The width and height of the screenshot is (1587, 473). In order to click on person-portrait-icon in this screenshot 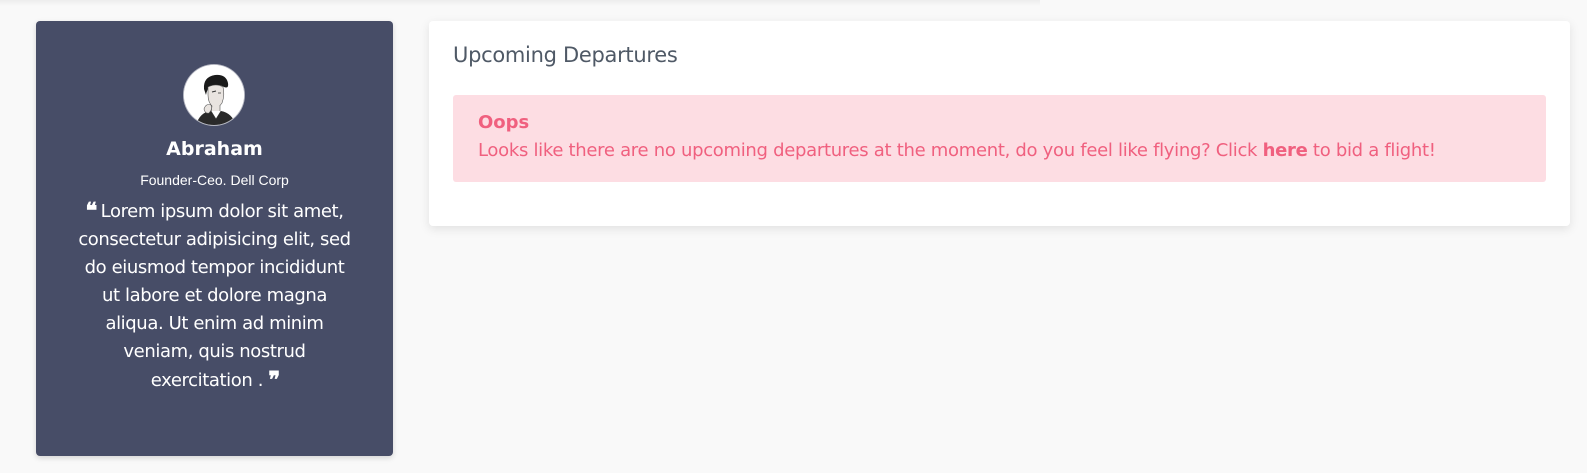, I will do `click(214, 95)`.